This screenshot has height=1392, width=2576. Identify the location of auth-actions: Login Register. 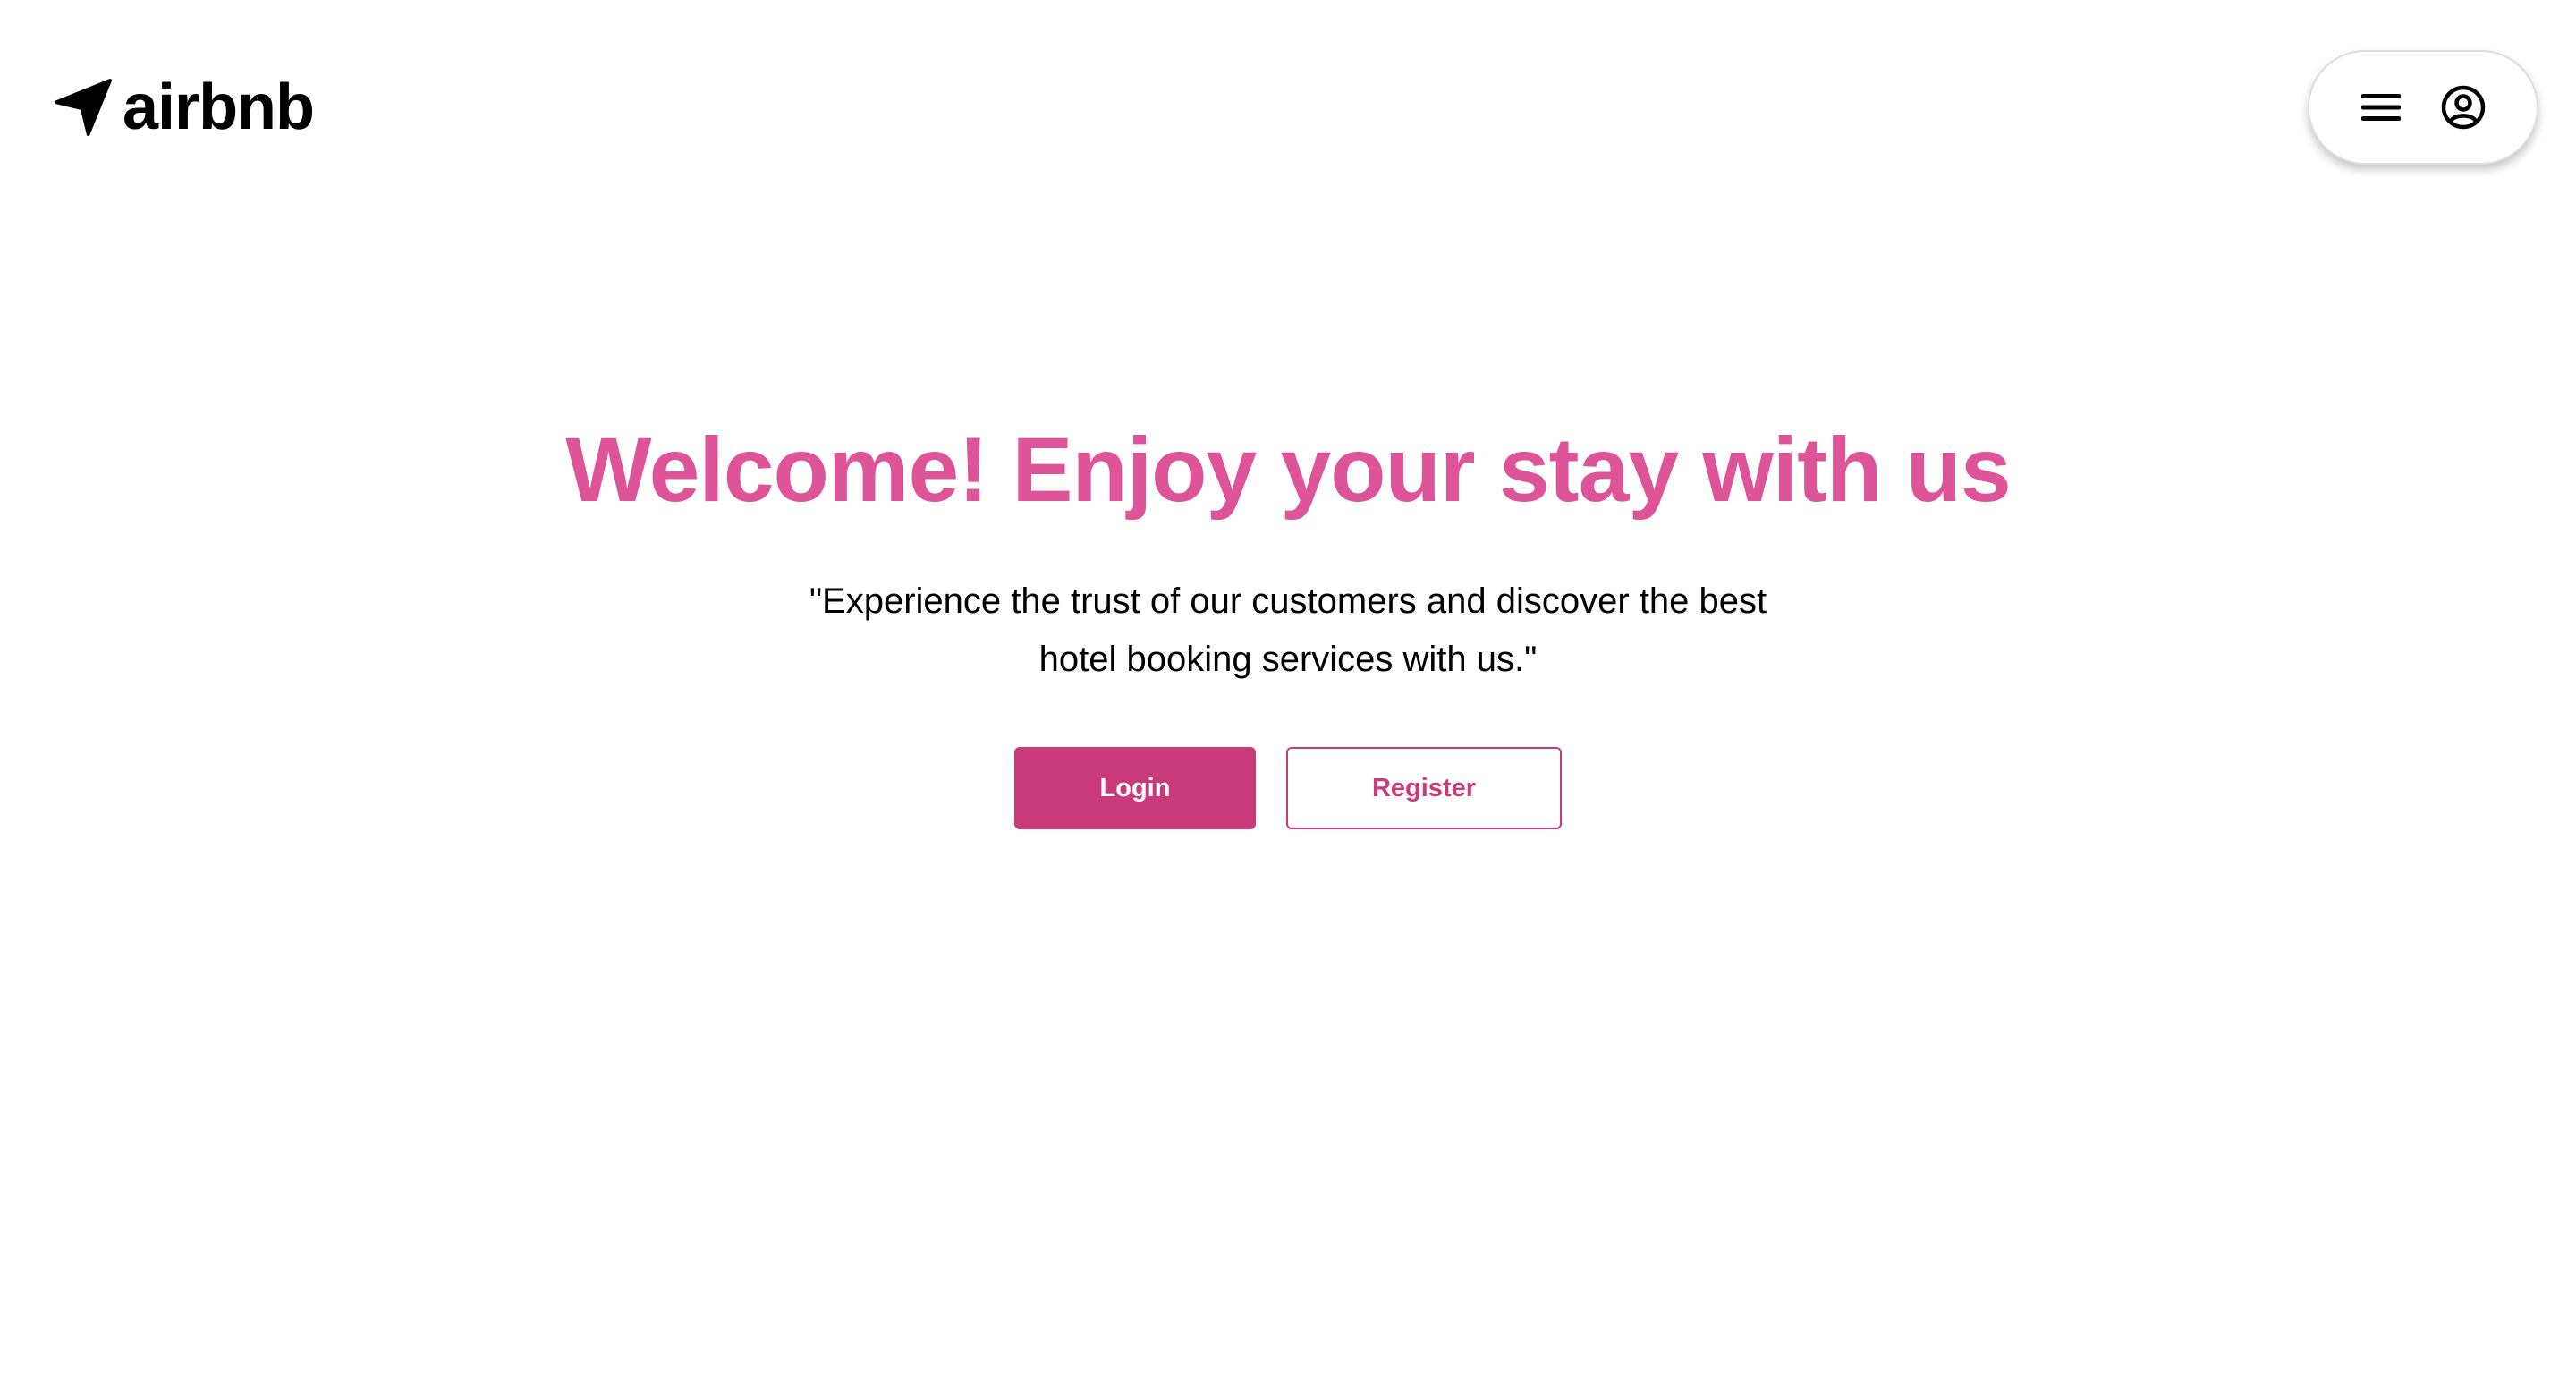
(1288, 788).